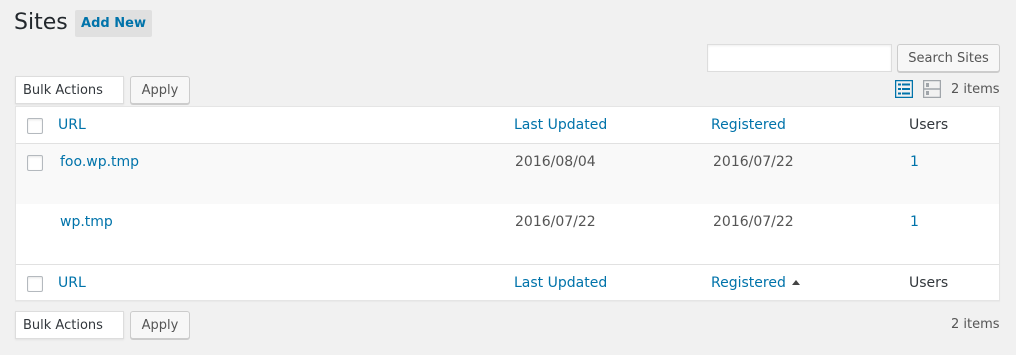 Image resolution: width=1016 pixels, height=355 pixels. What do you see at coordinates (86, 222) in the screenshot?
I see `site-url-link: wp.tmp` at bounding box center [86, 222].